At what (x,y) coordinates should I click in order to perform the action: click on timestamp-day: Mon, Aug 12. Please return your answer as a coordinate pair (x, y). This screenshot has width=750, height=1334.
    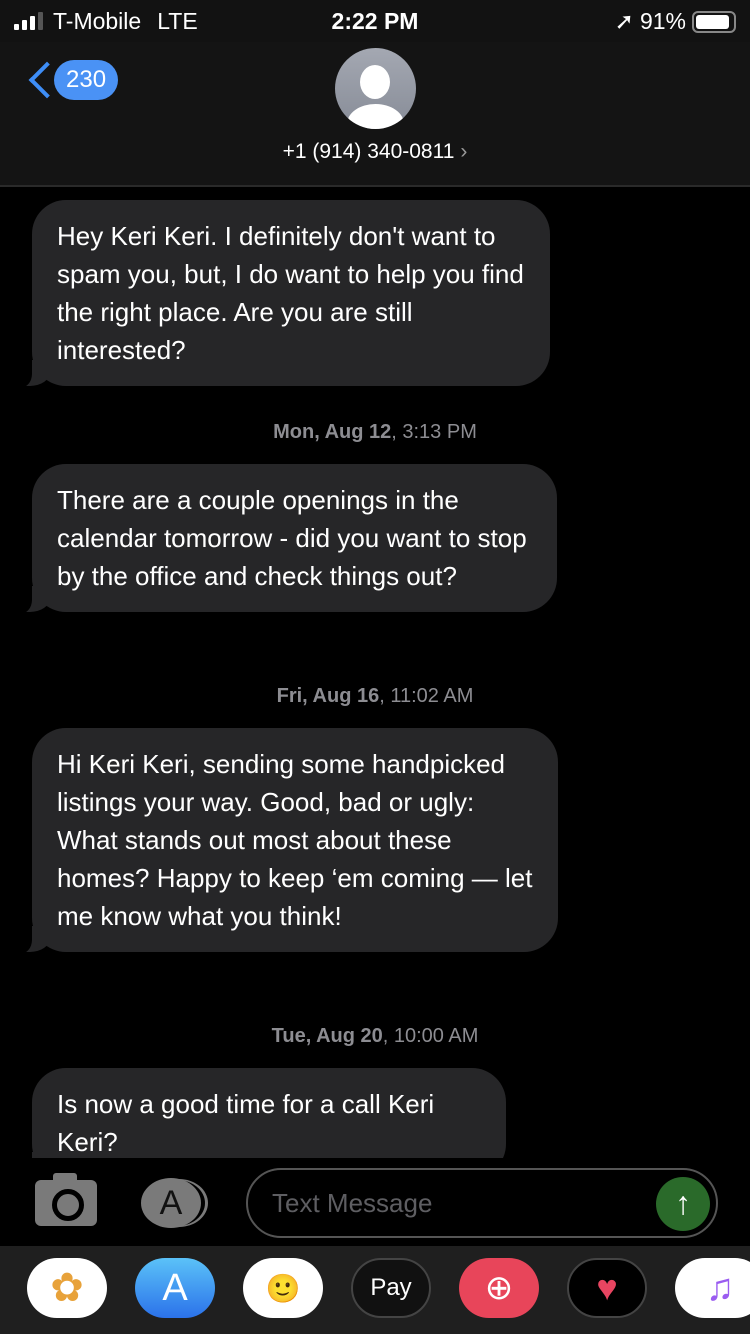
    Looking at the image, I should click on (332, 432).